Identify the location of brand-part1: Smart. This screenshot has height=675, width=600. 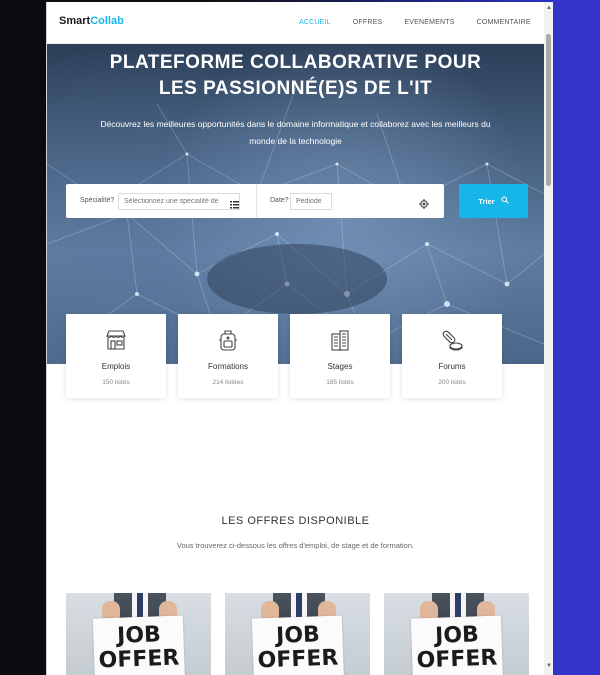
(75, 21).